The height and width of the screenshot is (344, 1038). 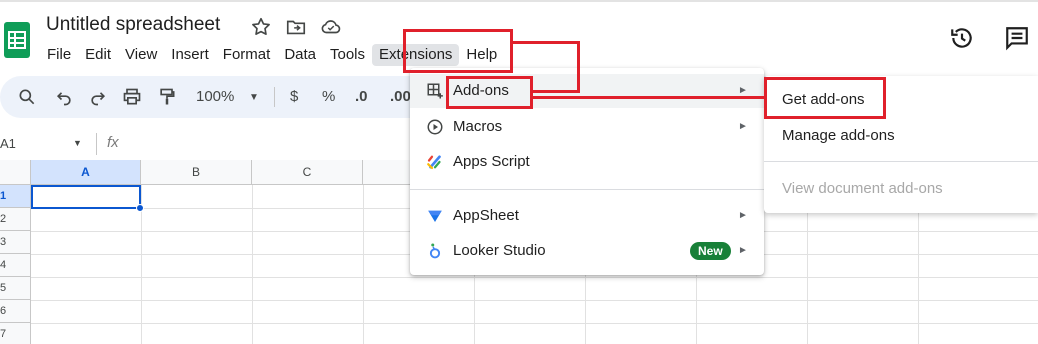 What do you see at coordinates (86, 197) in the screenshot?
I see `selected-cell-a1` at bounding box center [86, 197].